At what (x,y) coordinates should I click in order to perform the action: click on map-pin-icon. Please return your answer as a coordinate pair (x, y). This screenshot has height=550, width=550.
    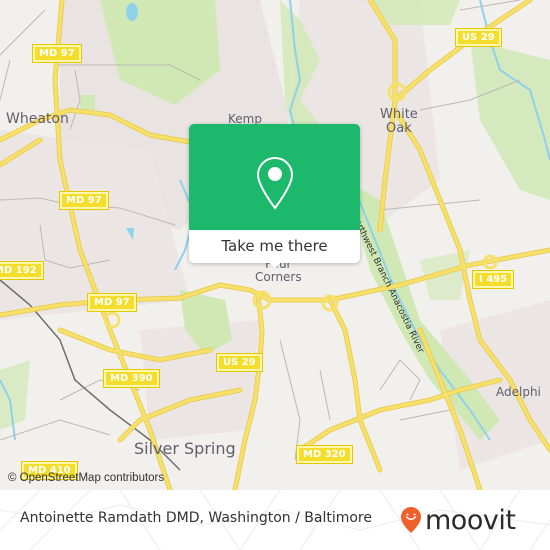
    Looking at the image, I should click on (275, 183).